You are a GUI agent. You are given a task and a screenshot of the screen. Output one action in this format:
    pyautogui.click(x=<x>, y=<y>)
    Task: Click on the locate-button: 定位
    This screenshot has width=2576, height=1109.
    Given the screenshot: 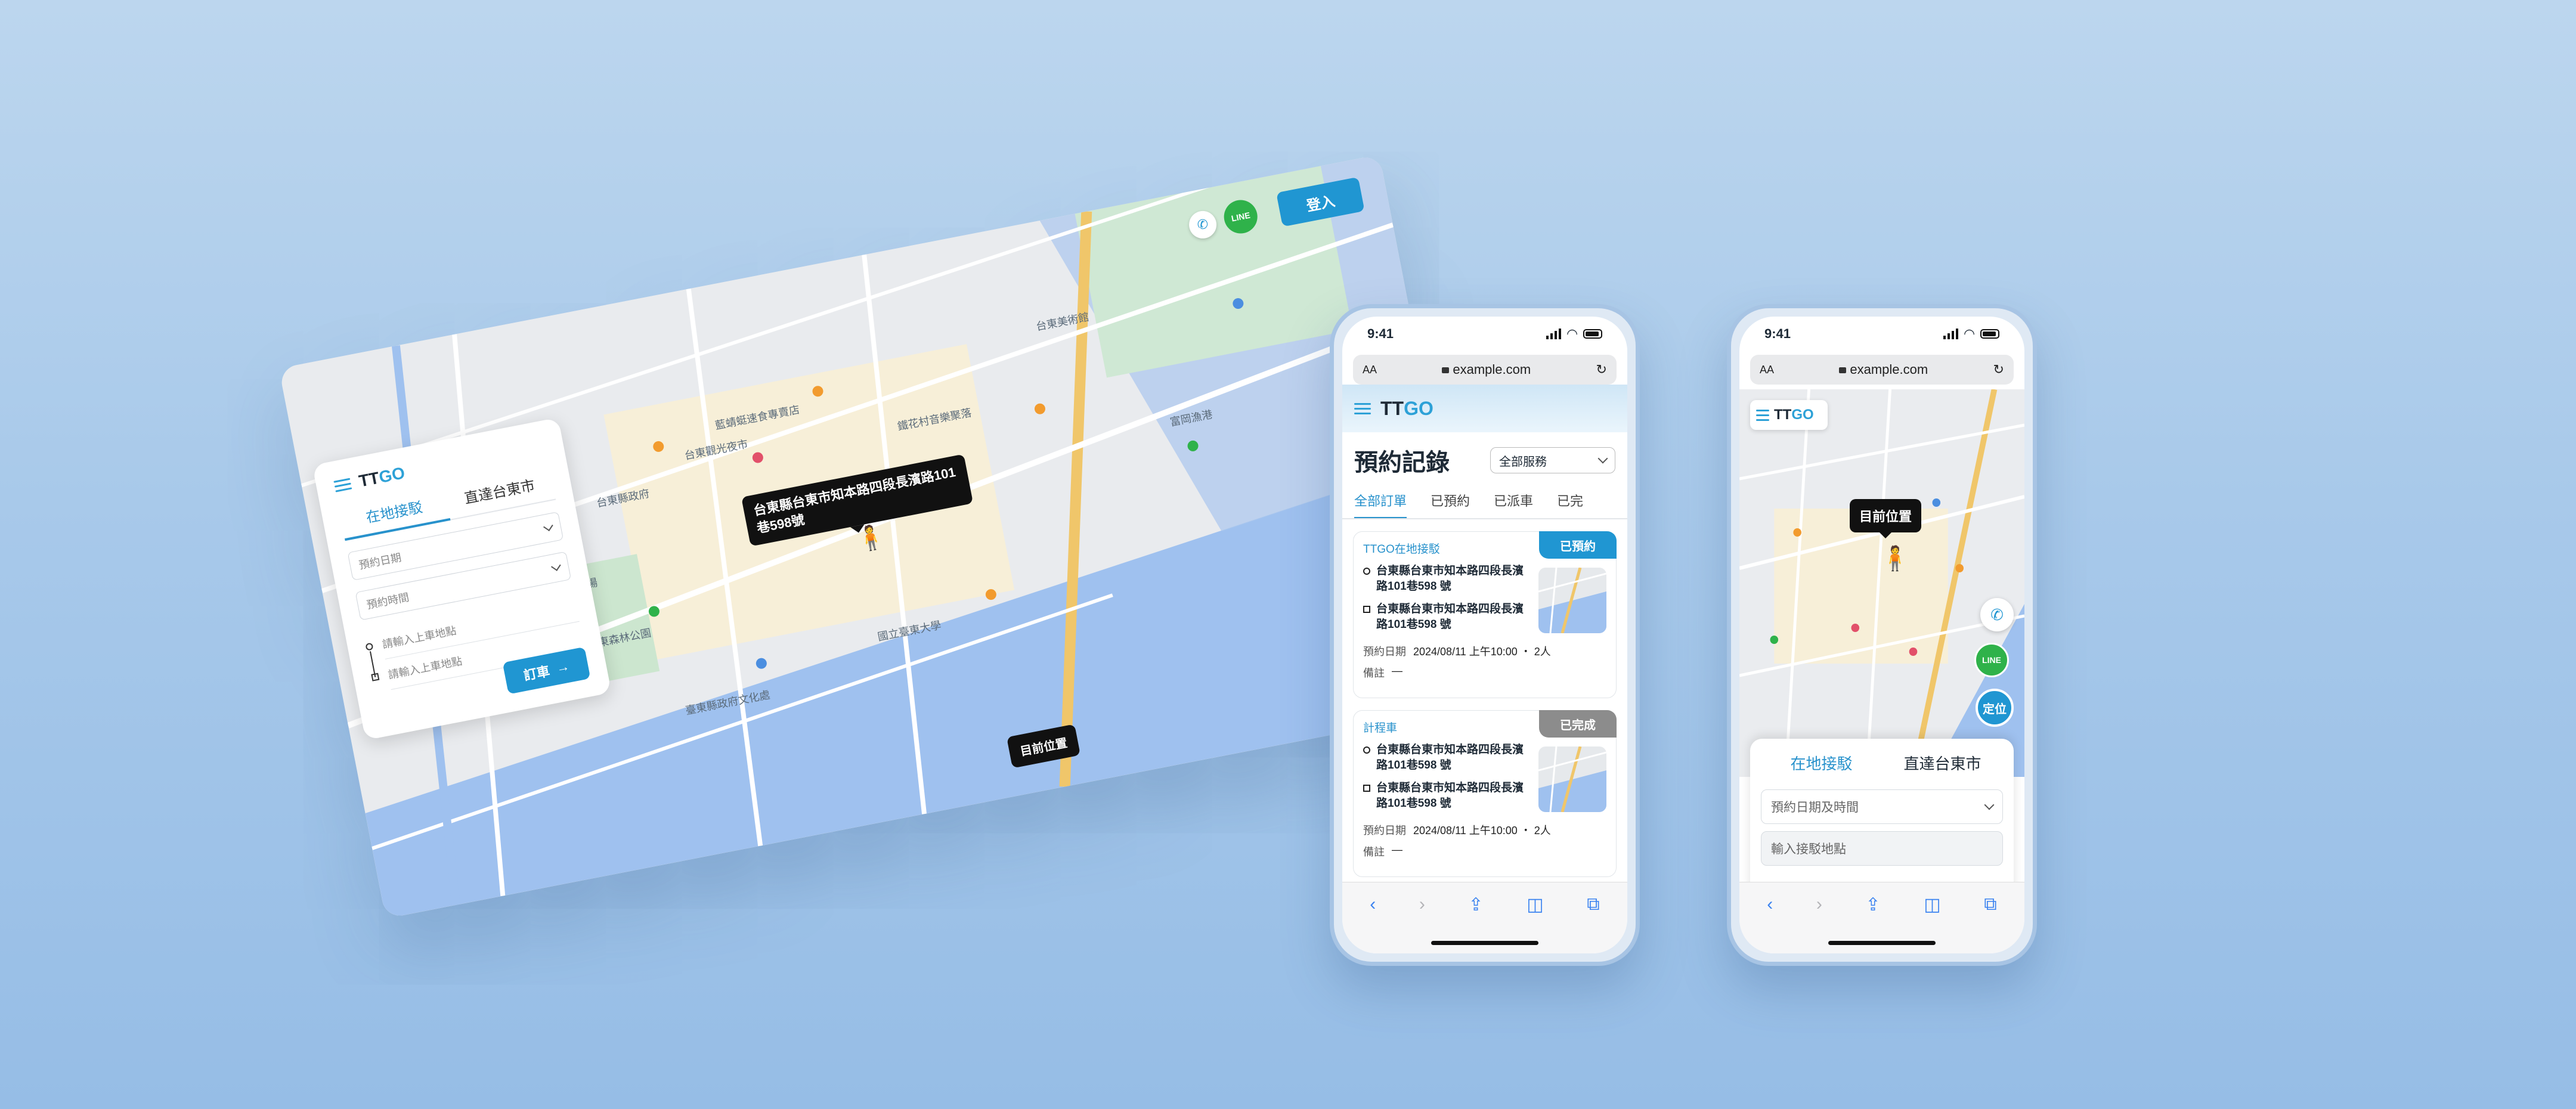 What is the action you would take?
    pyautogui.click(x=1995, y=708)
    